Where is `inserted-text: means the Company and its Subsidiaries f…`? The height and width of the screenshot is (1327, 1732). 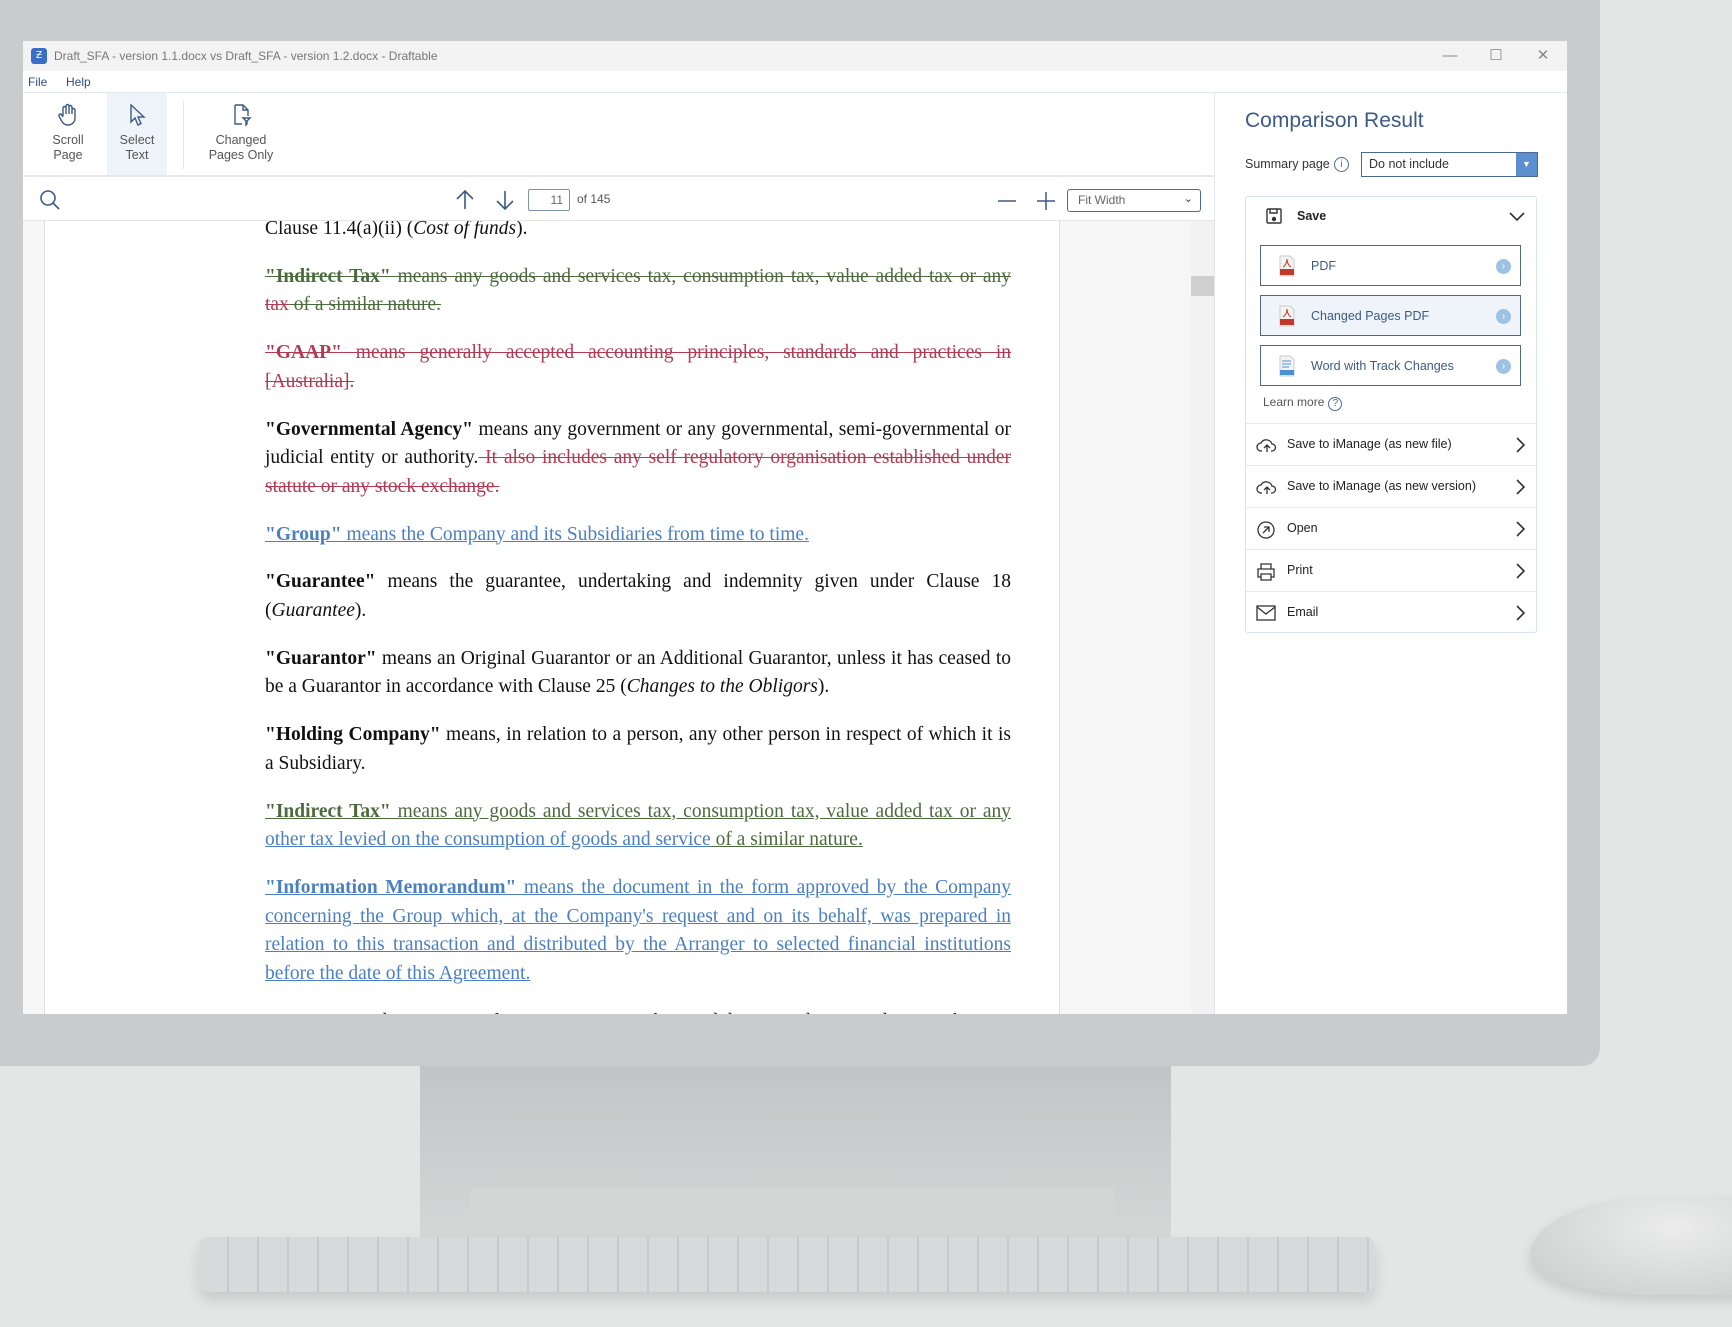 inserted-text: means the Company and its Subsidiaries f… is located at coordinates (575, 534).